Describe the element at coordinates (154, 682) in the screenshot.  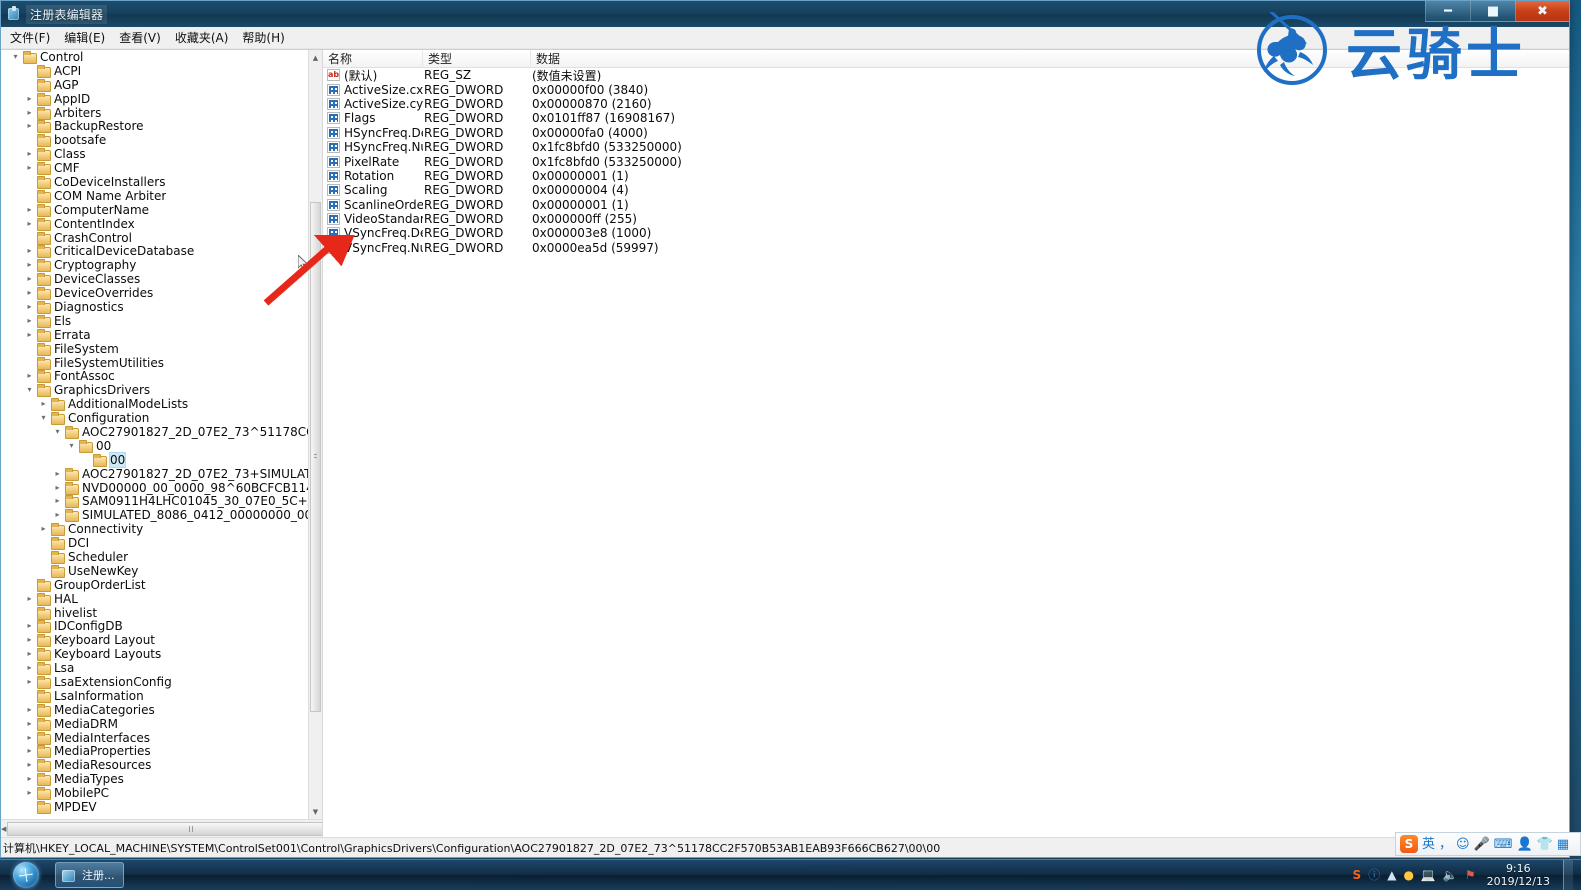
I see `tree-node: ▸ LsaExtensionConfig` at that location.